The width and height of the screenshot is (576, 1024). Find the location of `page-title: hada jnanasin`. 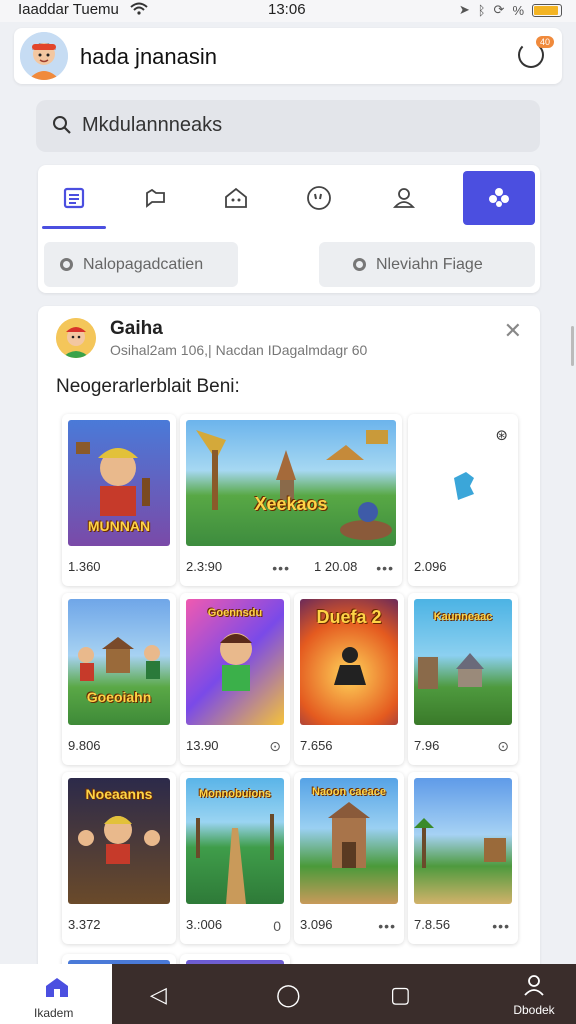

page-title: hada jnanasin is located at coordinates (149, 56).